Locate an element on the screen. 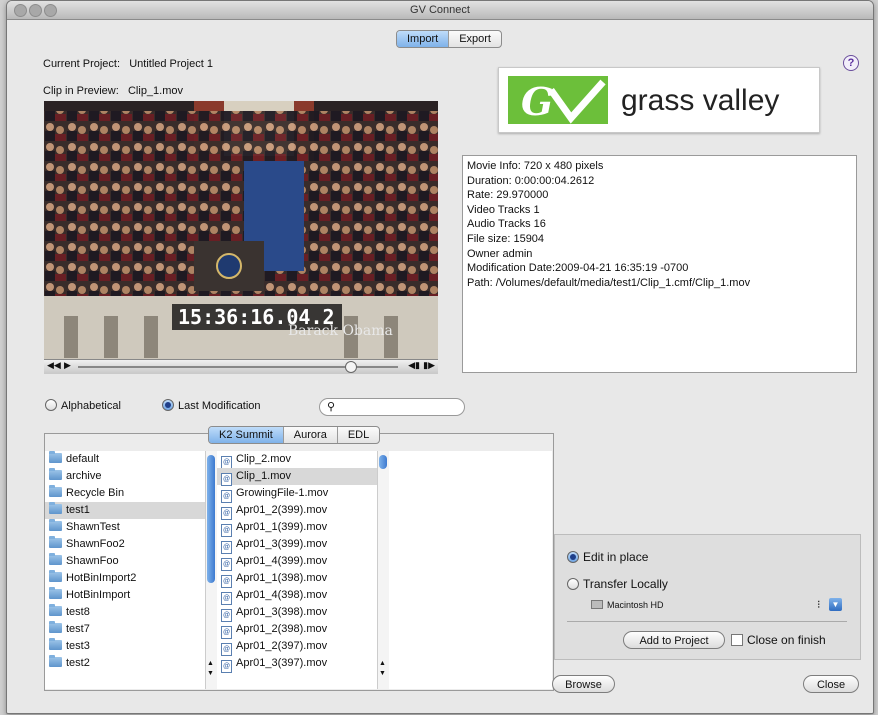  list-item-label: test2 is located at coordinates (78, 663).